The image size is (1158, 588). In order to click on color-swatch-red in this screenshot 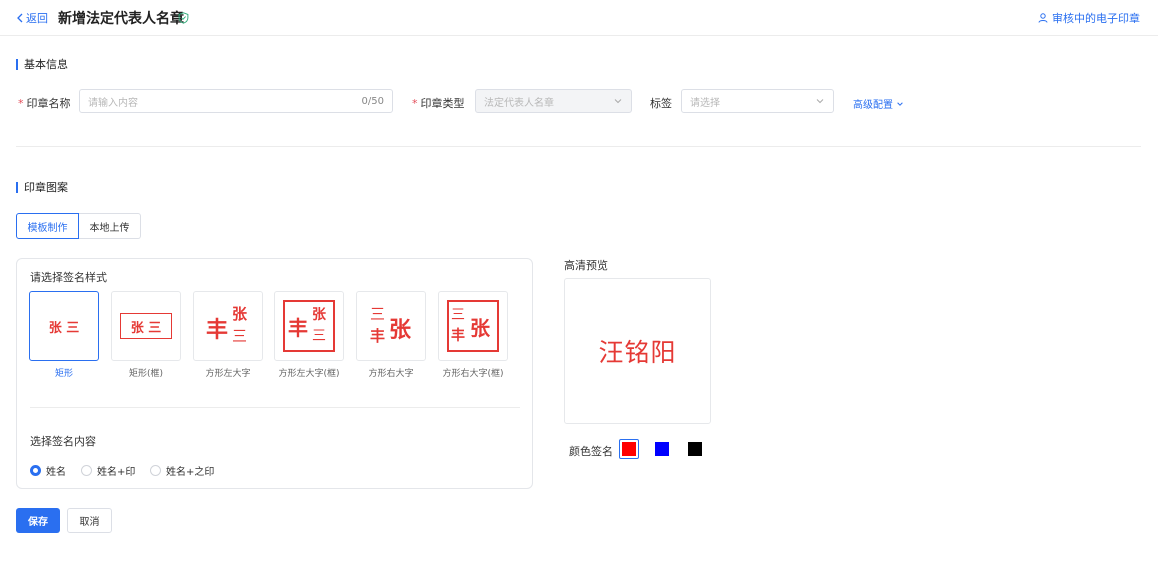, I will do `click(629, 449)`.